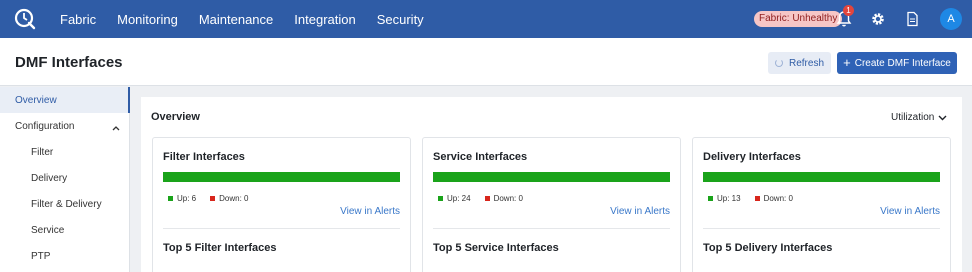  I want to click on up-count: Up: 6, so click(187, 198).